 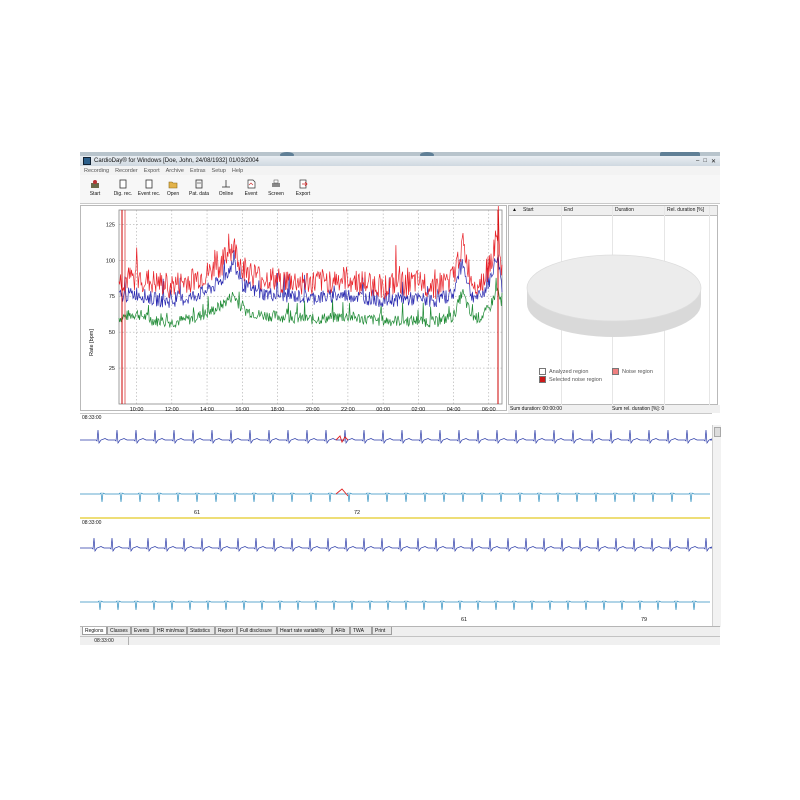 What do you see at coordinates (219, 171) in the screenshot?
I see `menu-setup: Setup` at bounding box center [219, 171].